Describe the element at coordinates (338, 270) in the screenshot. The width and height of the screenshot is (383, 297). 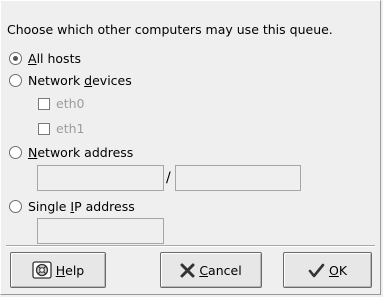
I see `ok-button-label: OK` at that location.